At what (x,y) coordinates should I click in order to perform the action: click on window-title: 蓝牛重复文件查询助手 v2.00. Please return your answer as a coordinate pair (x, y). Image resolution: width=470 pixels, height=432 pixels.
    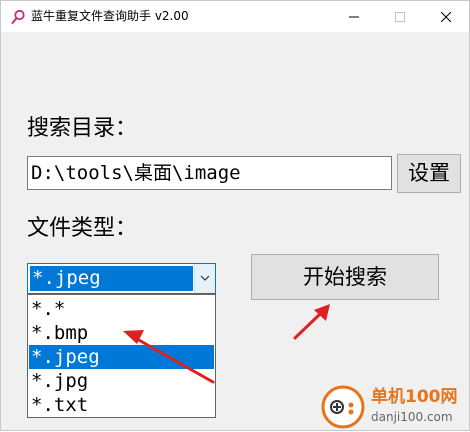
    Looking at the image, I should click on (110, 16).